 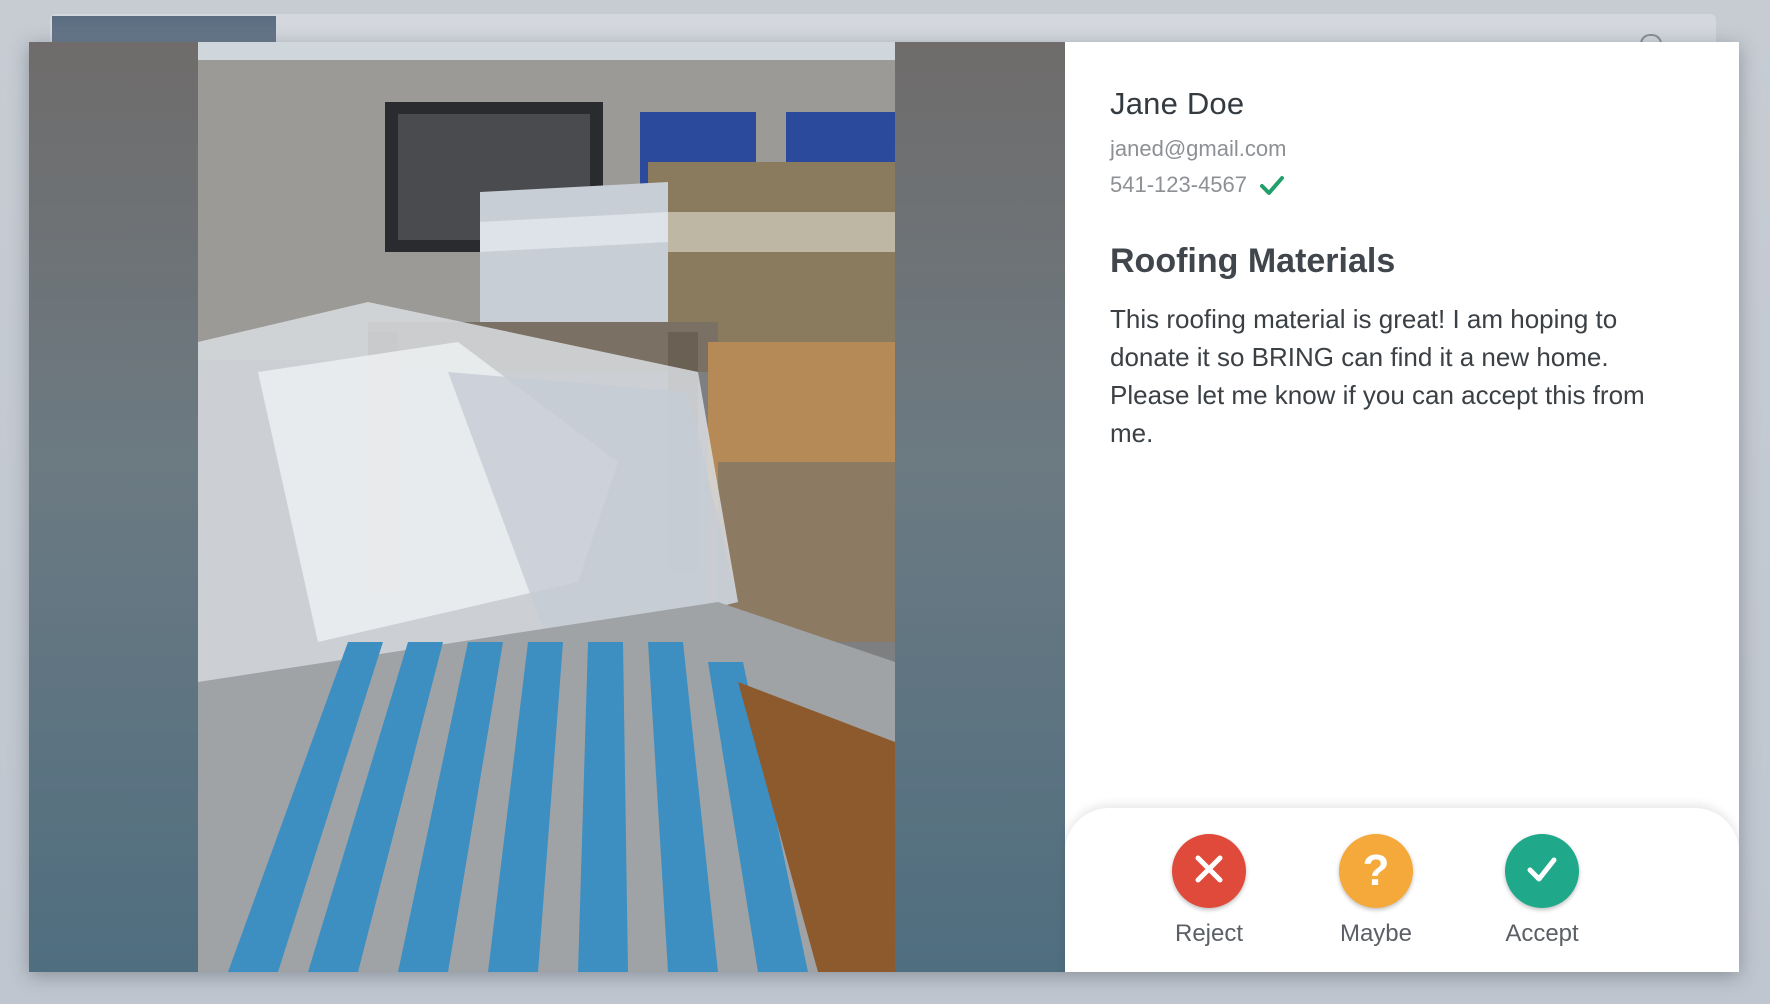 I want to click on accept-label: Accept, so click(x=1542, y=933).